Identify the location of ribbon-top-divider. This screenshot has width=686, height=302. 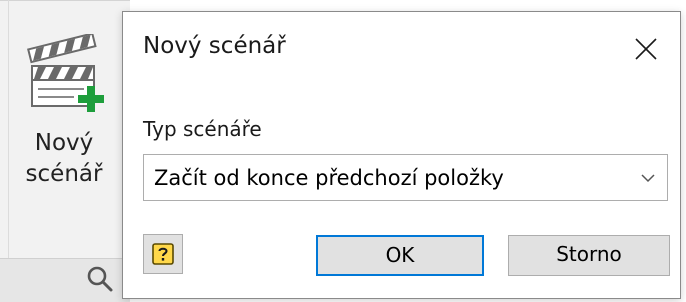
(65, 0).